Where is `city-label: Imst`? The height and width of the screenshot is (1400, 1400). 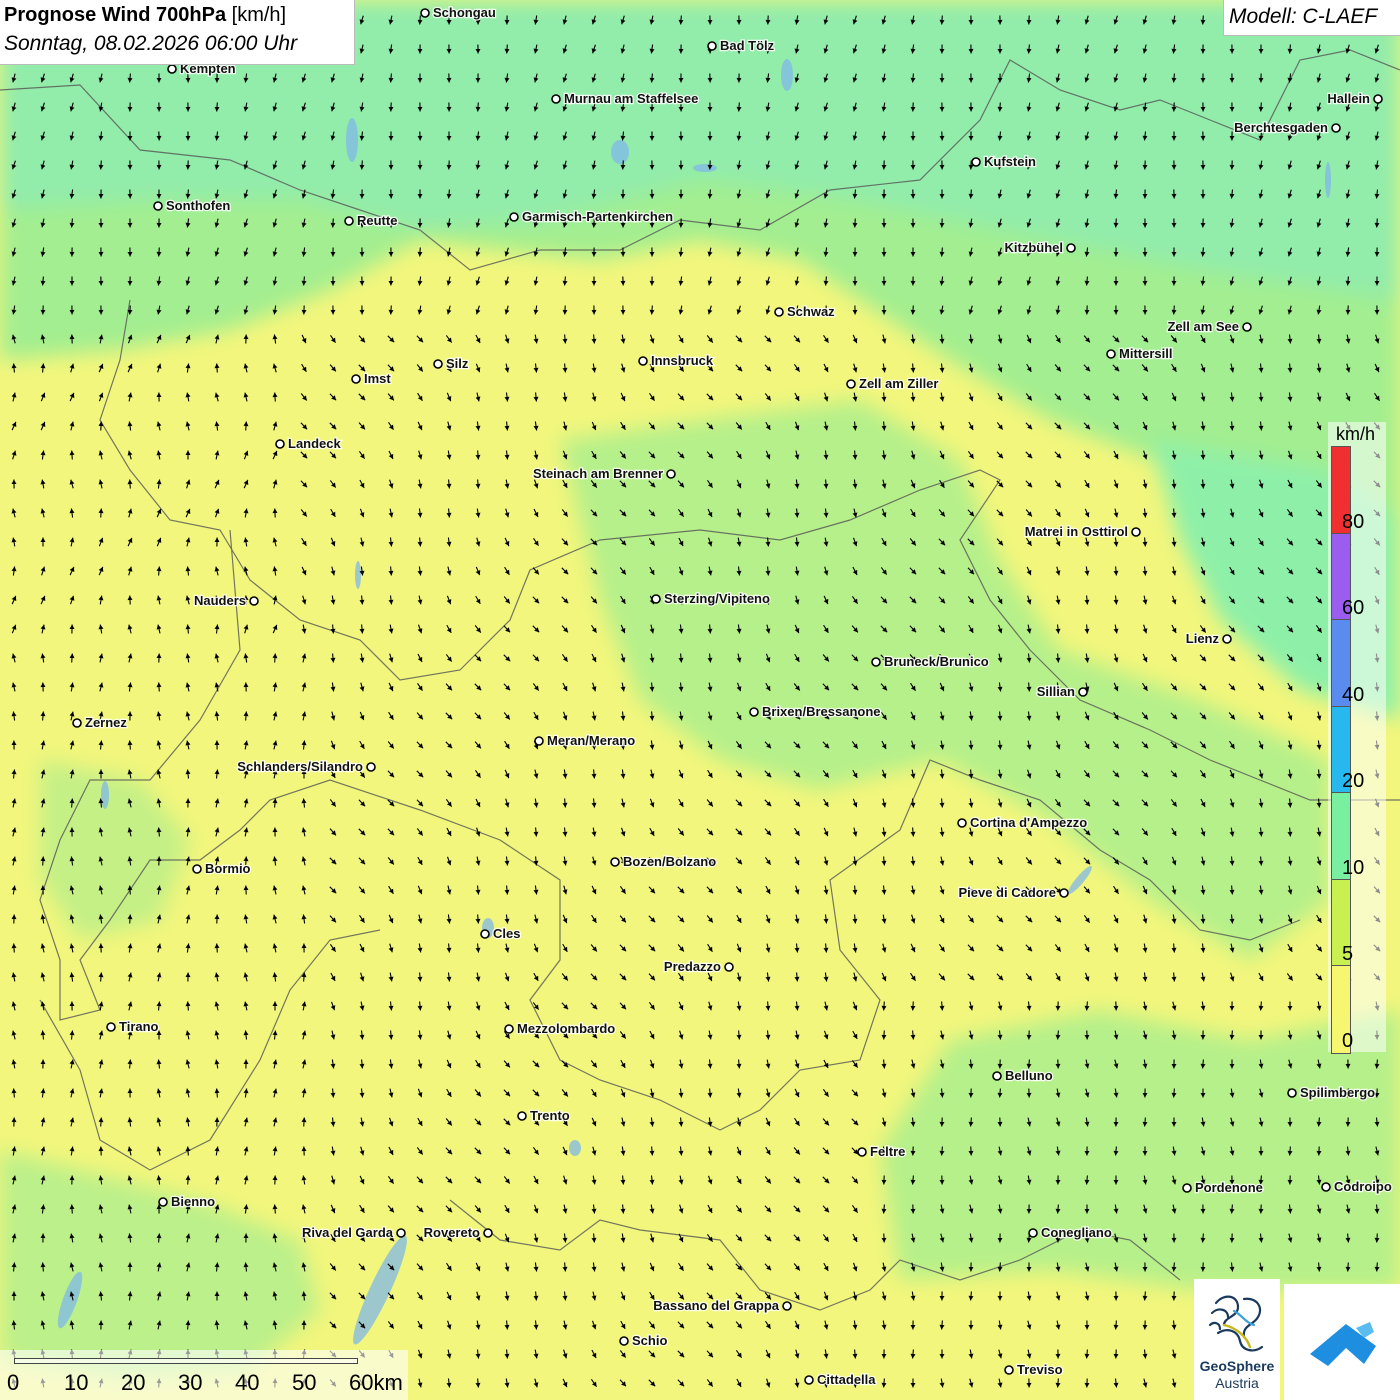
city-label: Imst is located at coordinates (377, 378).